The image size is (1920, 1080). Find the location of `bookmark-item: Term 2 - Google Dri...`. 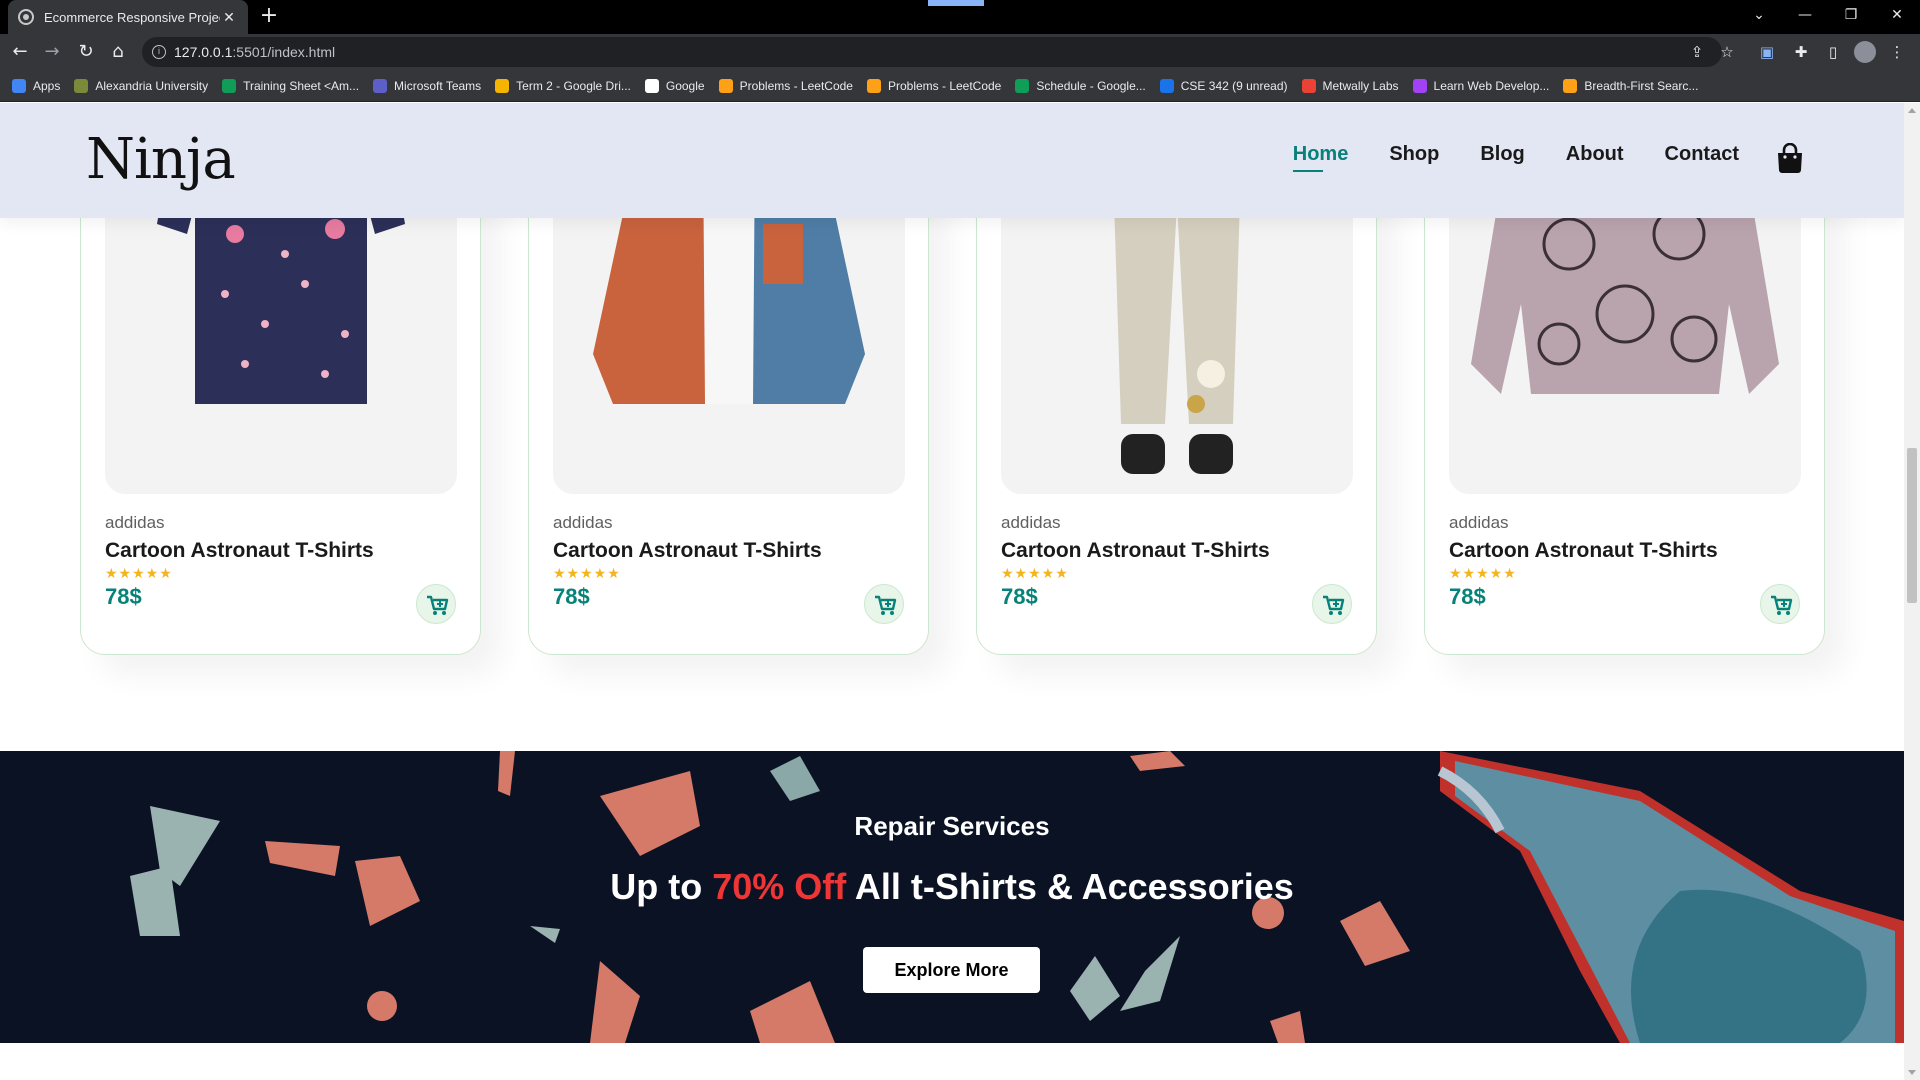

bookmark-item: Term 2 - Google Dri... is located at coordinates (563, 85).